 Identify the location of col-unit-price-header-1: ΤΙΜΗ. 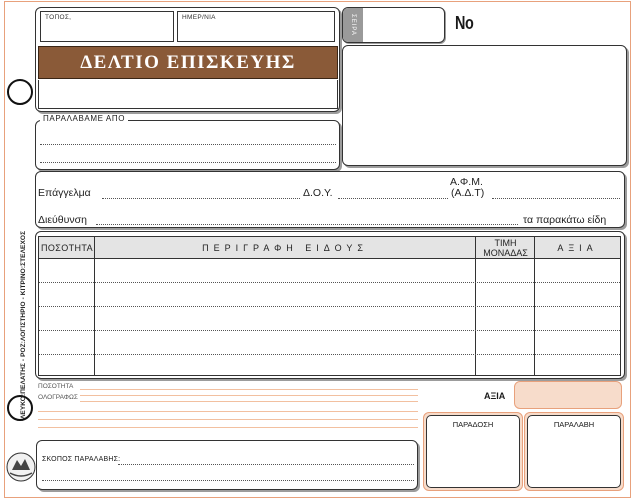
(505, 243).